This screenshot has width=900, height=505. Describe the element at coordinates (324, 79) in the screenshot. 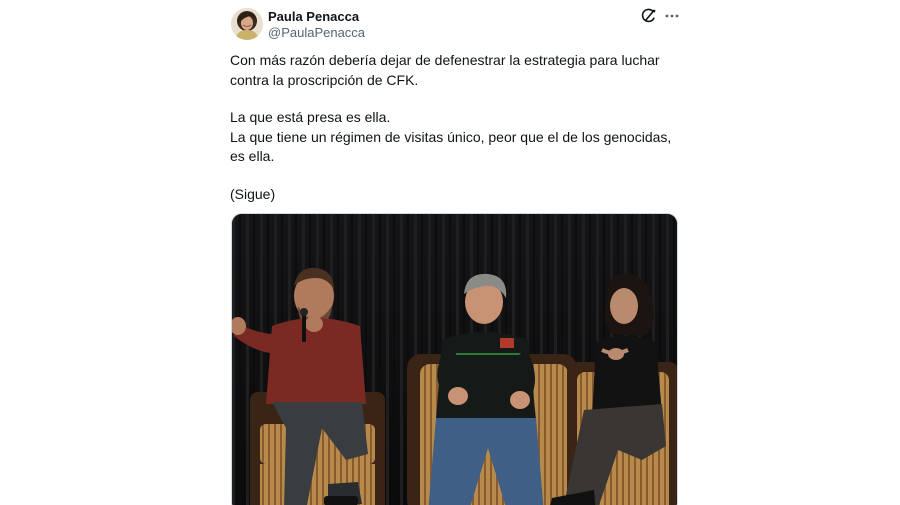

I see `tweet-line: contra la proscripción de CFK.` at that location.